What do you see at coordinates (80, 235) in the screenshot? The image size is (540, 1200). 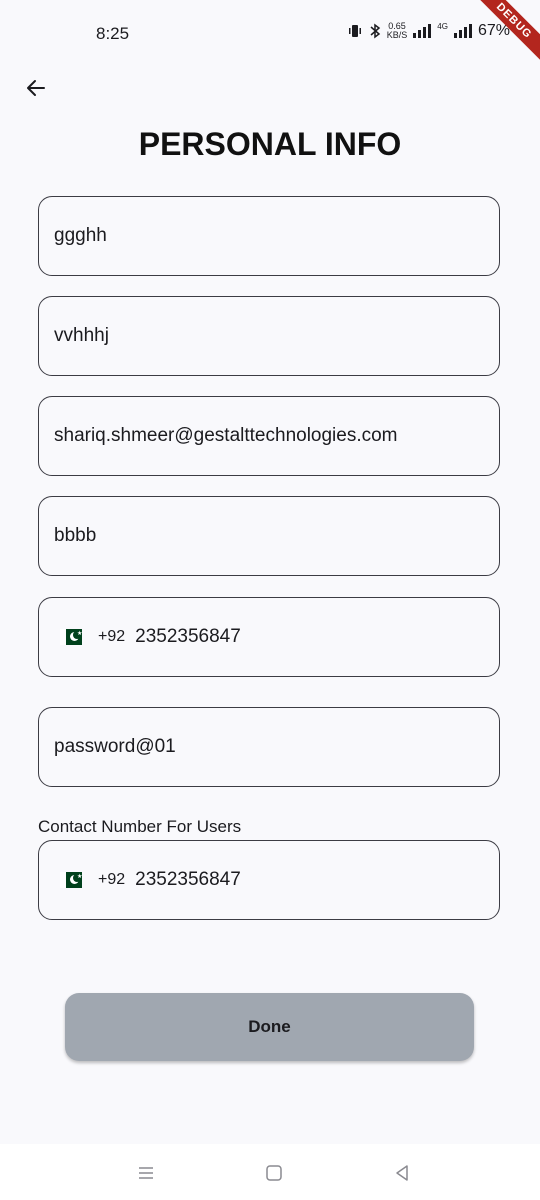 I see `first-name-value: ggghh` at bounding box center [80, 235].